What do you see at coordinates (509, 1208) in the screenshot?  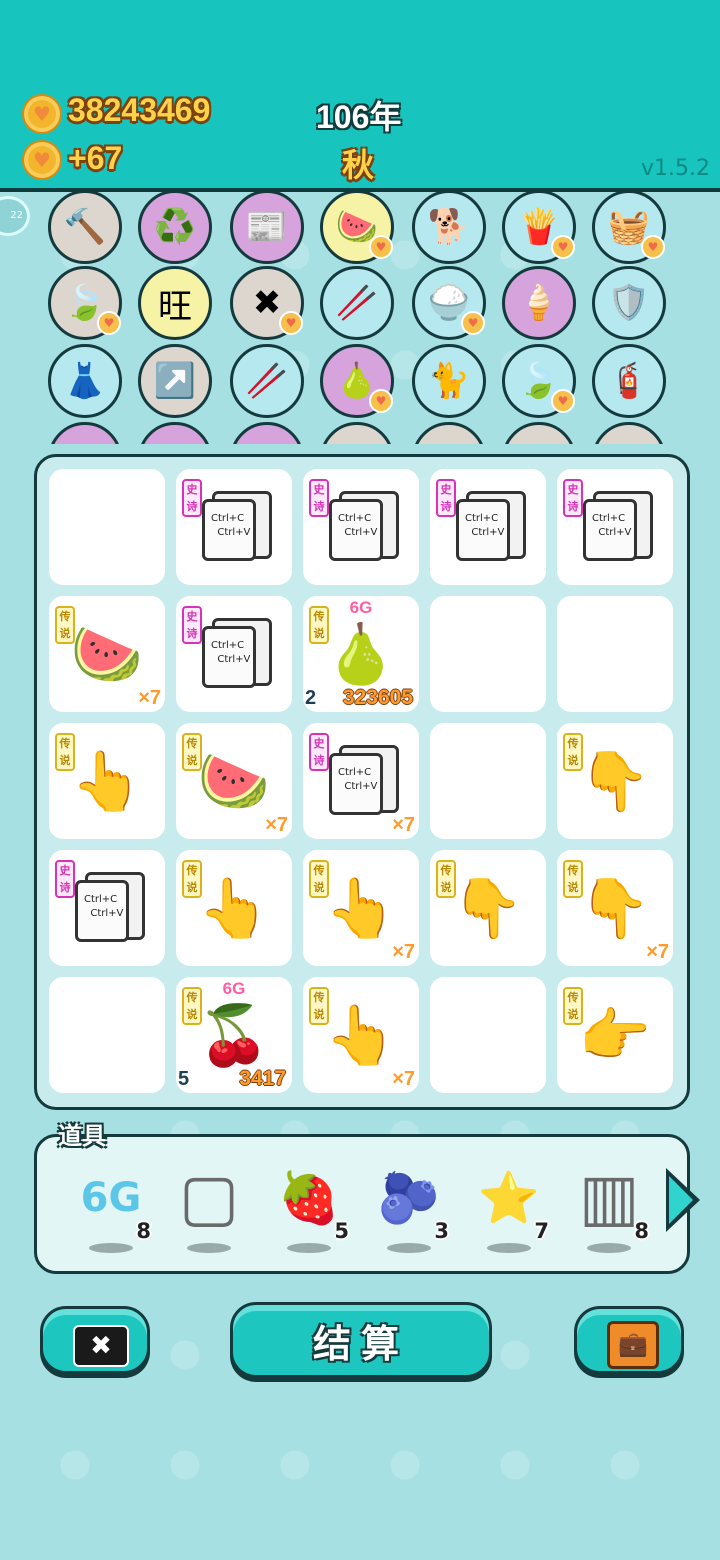 I see `prop-item: ⭐ 7` at bounding box center [509, 1208].